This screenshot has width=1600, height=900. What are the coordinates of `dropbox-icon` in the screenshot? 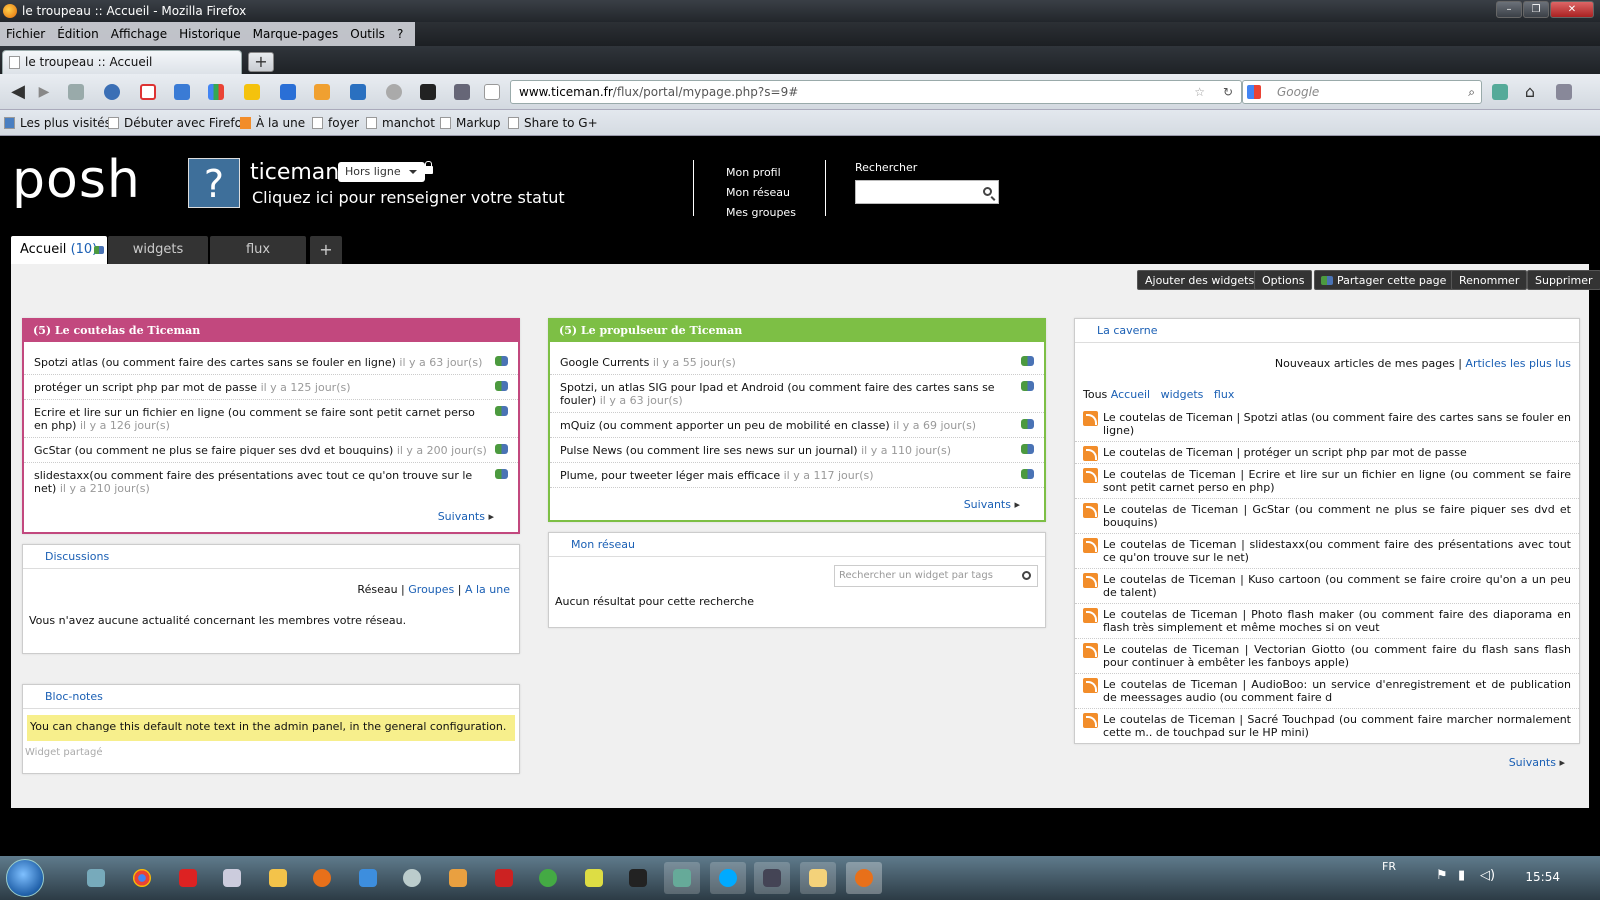 It's located at (368, 878).